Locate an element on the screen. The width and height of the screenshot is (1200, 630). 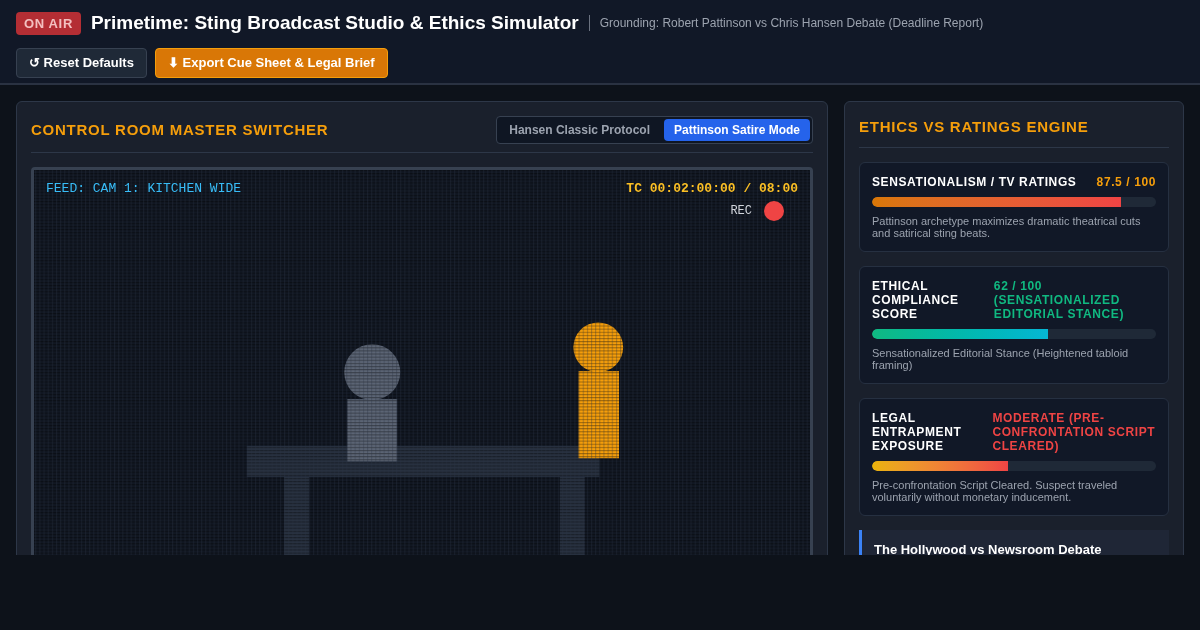
metric-label: SENSATIONALISM / TV RATINGS is located at coordinates (974, 181).